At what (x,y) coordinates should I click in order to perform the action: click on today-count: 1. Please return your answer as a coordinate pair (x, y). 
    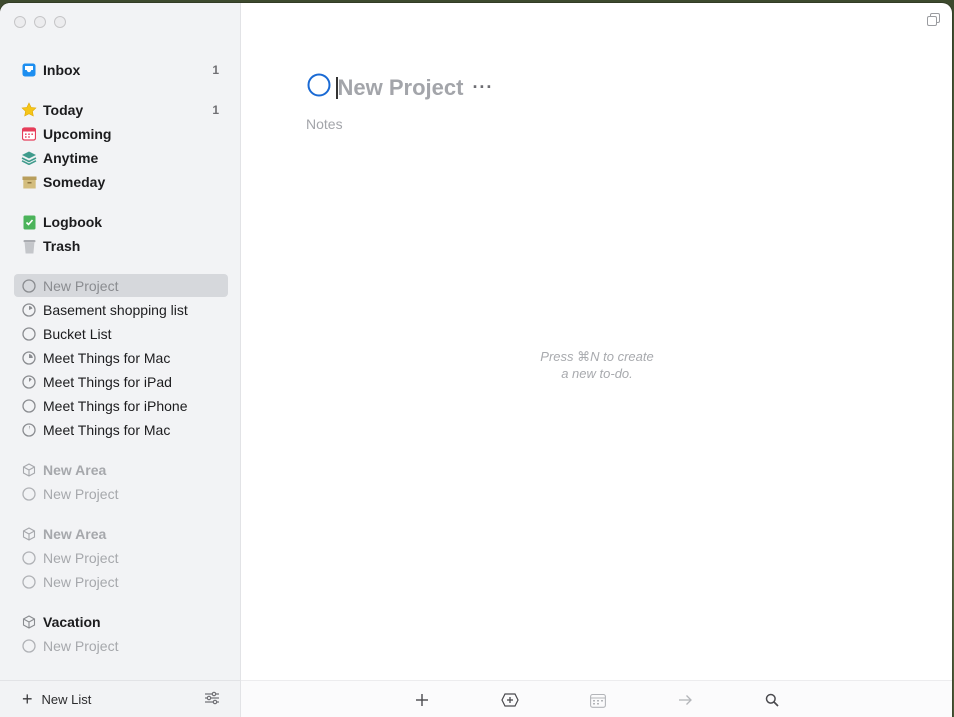
    Looking at the image, I should click on (215, 110).